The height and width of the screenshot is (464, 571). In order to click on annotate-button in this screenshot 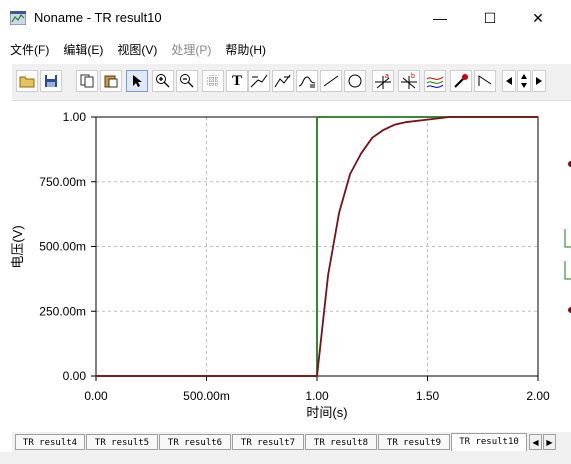, I will do `click(307, 81)`.